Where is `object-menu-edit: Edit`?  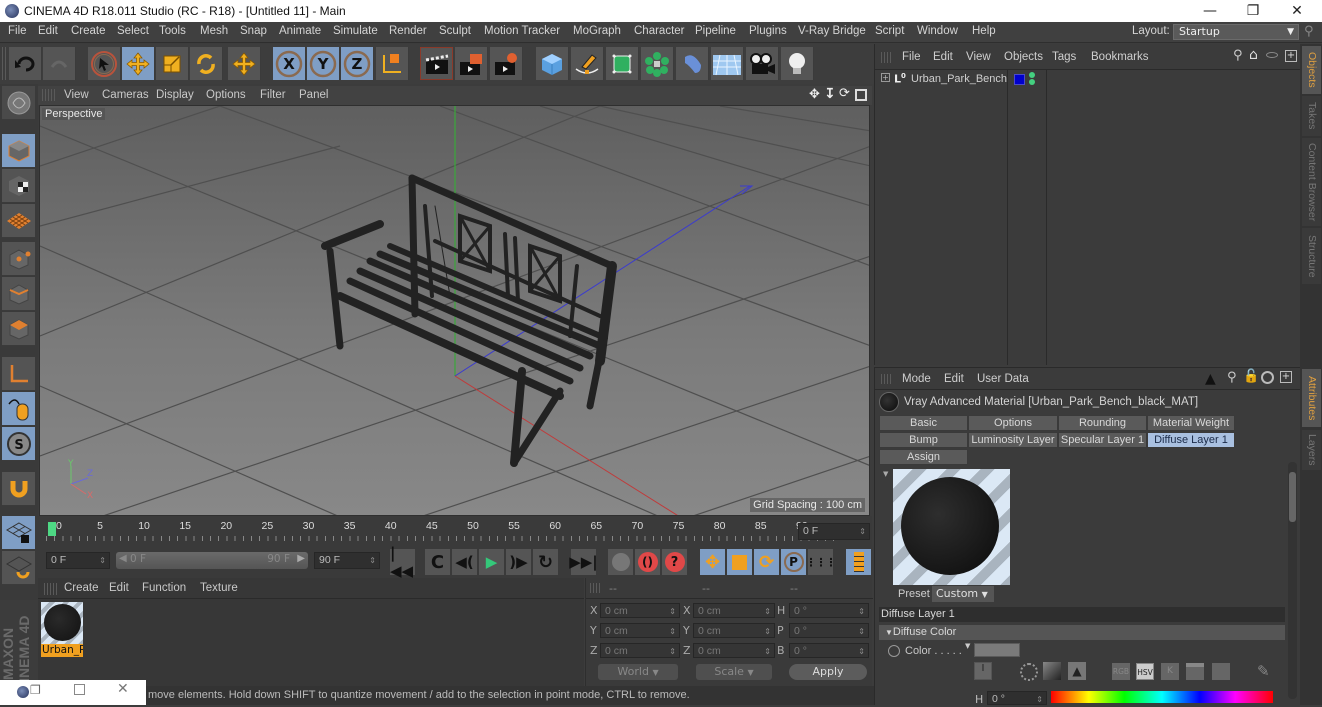 object-menu-edit: Edit is located at coordinates (943, 57).